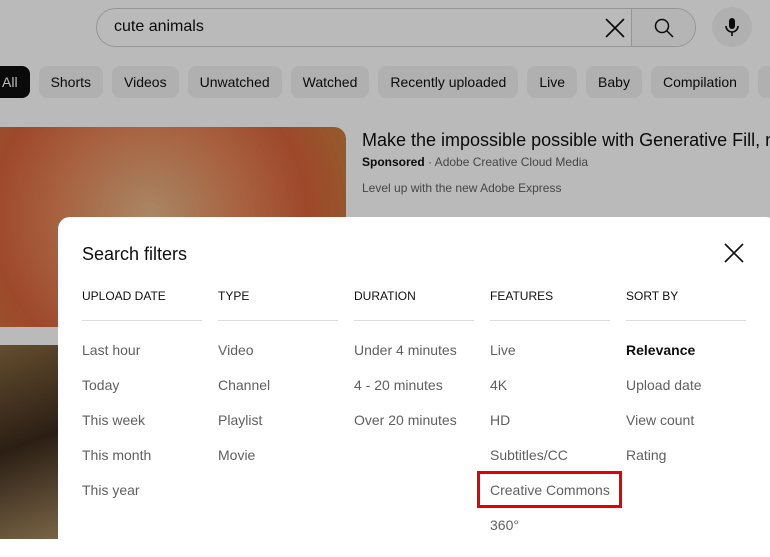  I want to click on filter-option: 4 - 20 minutes, so click(414, 385).